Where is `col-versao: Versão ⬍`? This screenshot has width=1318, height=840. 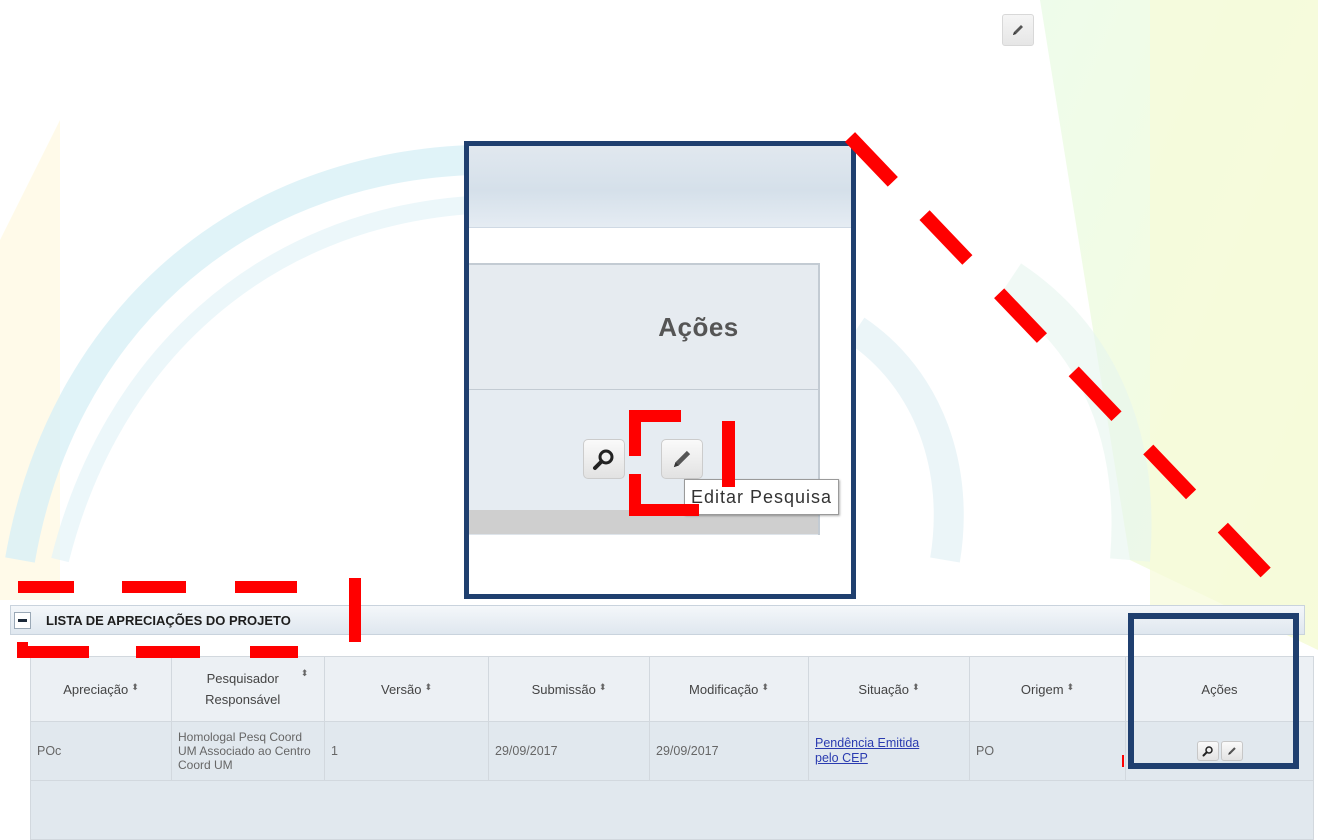 col-versao: Versão ⬍ is located at coordinates (406, 689).